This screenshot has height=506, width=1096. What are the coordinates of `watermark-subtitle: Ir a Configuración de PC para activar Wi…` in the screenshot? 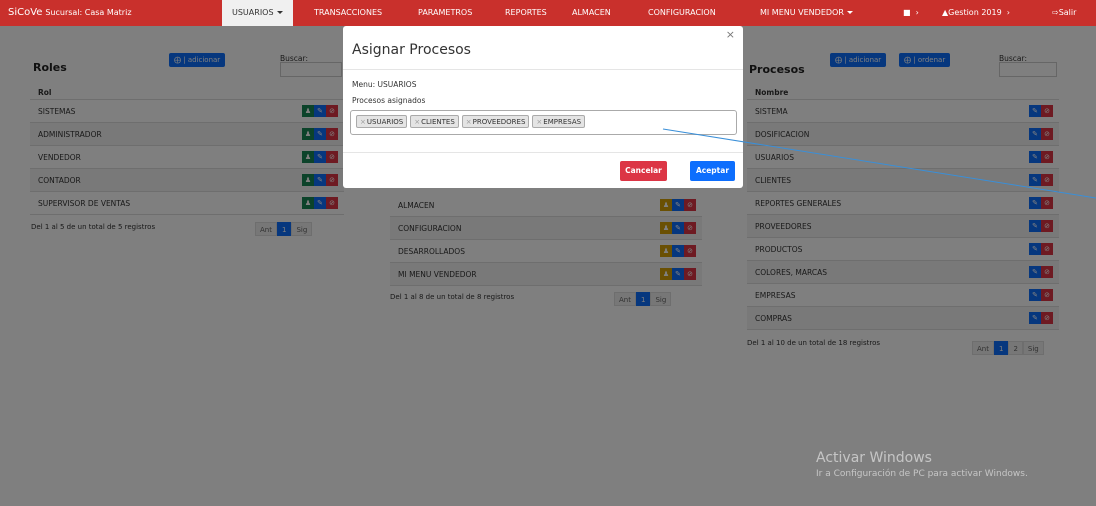 It's located at (922, 474).